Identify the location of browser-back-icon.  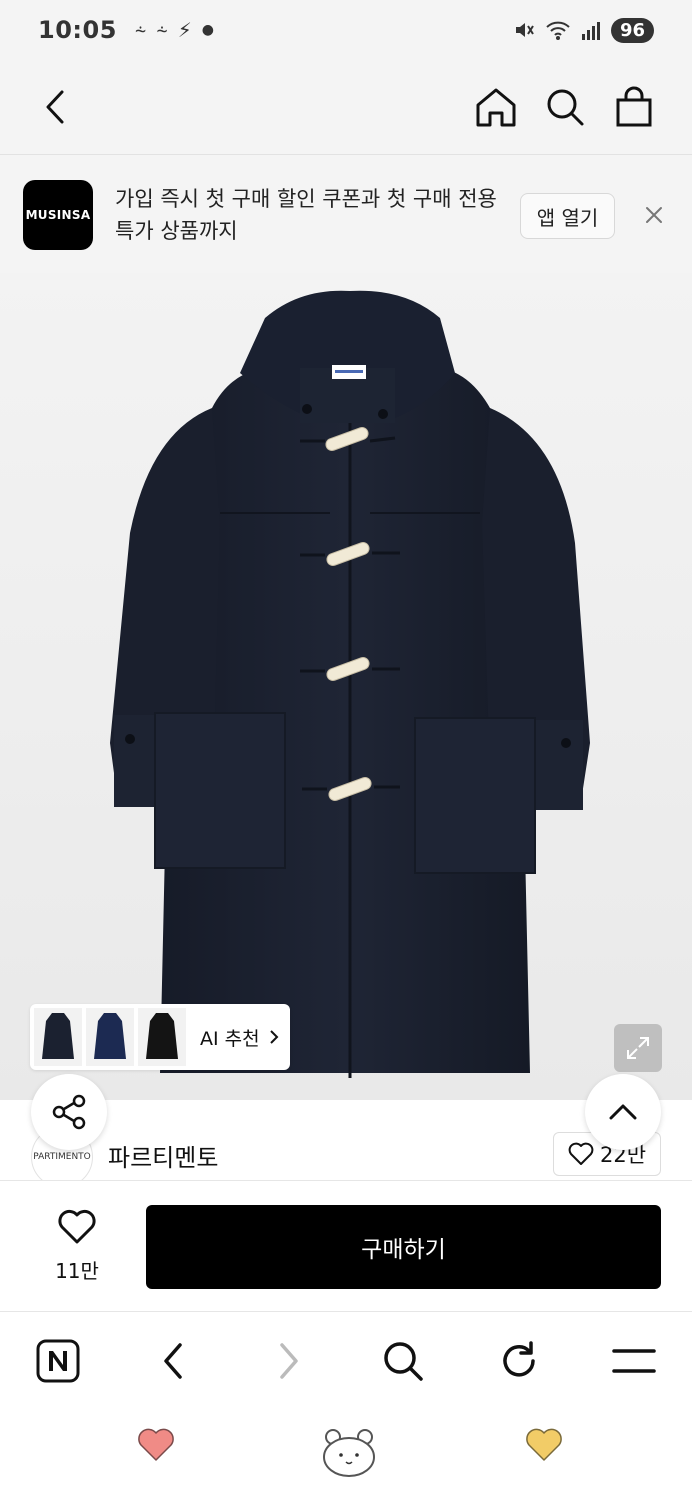
(173, 1361).